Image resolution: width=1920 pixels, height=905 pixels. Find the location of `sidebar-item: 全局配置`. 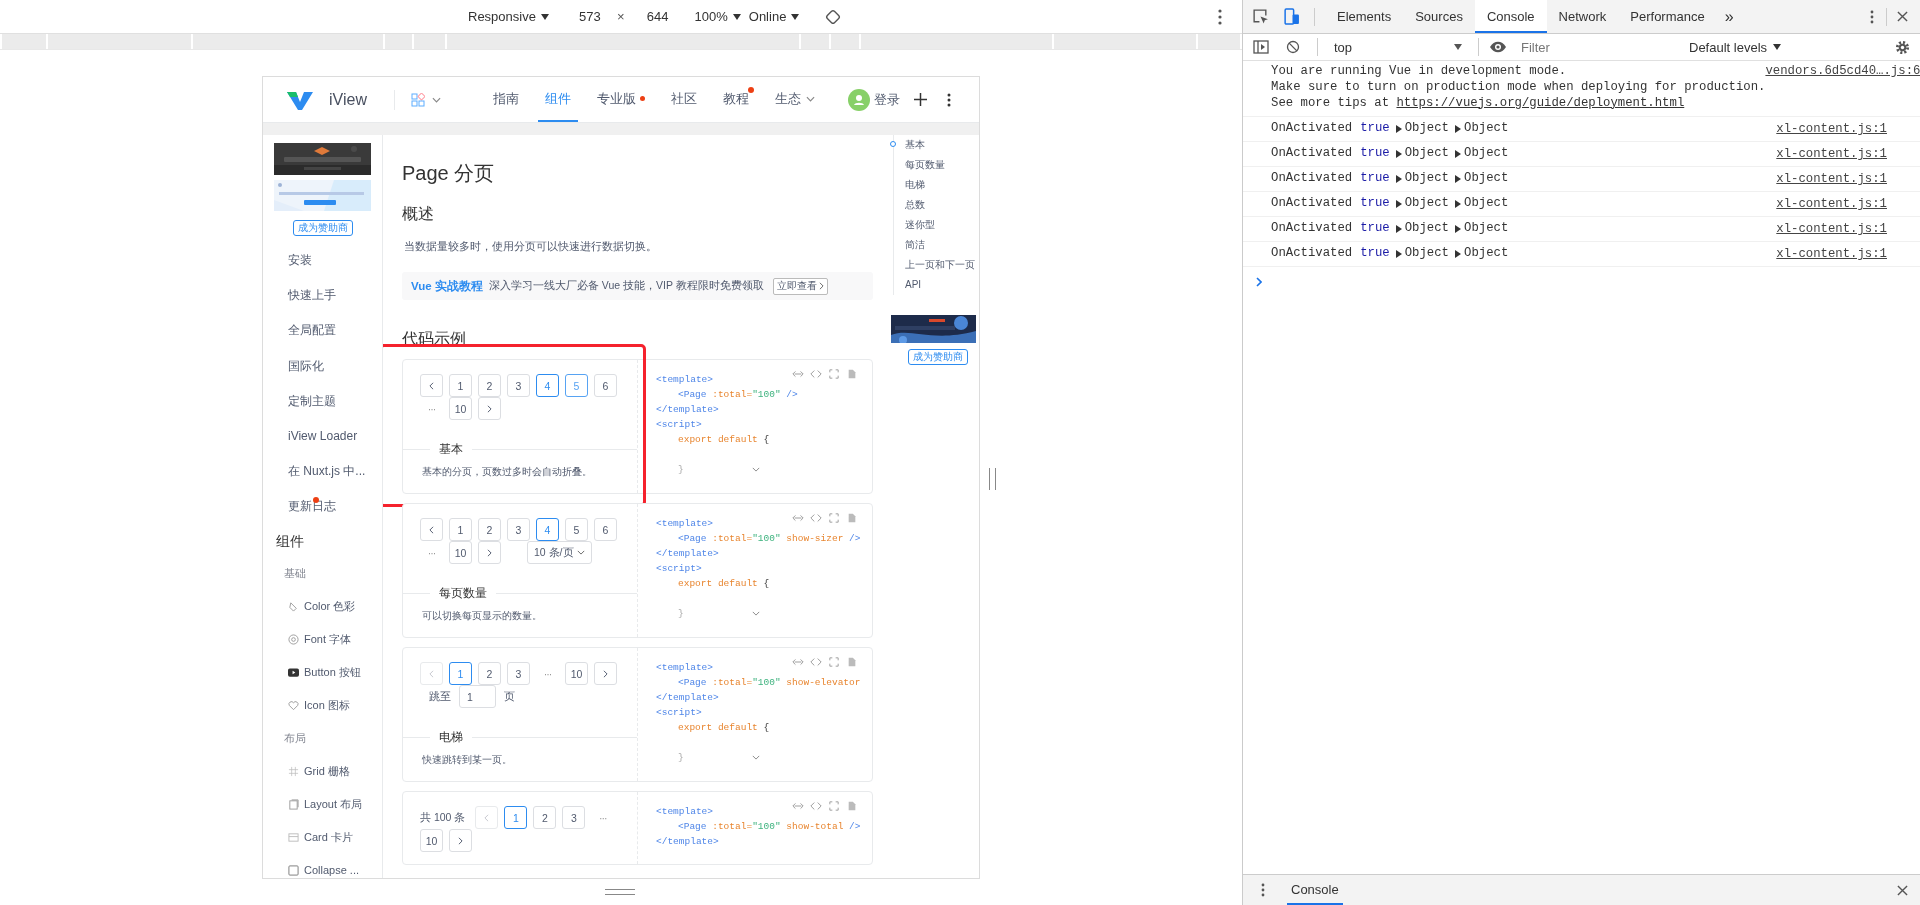

sidebar-item: 全局配置 is located at coordinates (322, 331).